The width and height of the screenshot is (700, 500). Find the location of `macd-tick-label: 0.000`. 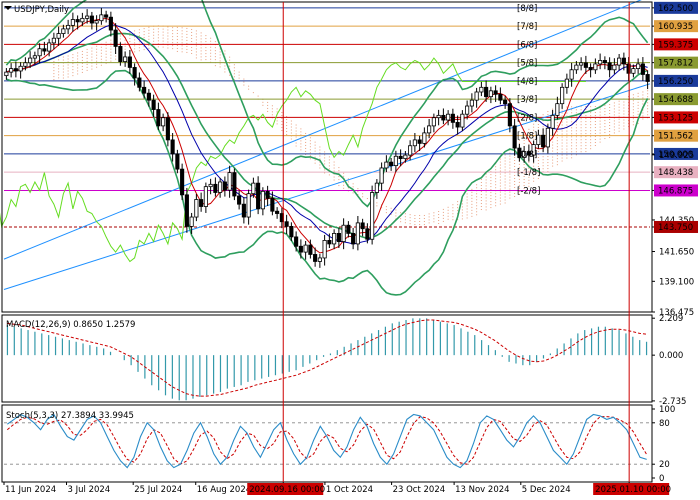

macd-tick-label: 0.000 is located at coordinates (671, 356).